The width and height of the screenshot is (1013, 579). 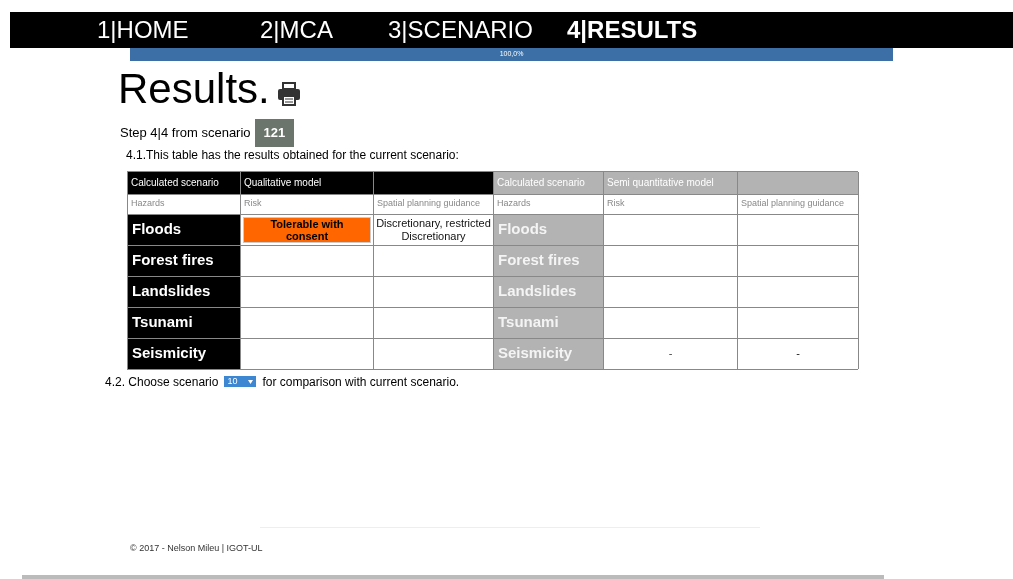 What do you see at coordinates (292, 154) in the screenshot?
I see `intro-text: 4.1.This table has the results obtained for the current scenario:` at bounding box center [292, 154].